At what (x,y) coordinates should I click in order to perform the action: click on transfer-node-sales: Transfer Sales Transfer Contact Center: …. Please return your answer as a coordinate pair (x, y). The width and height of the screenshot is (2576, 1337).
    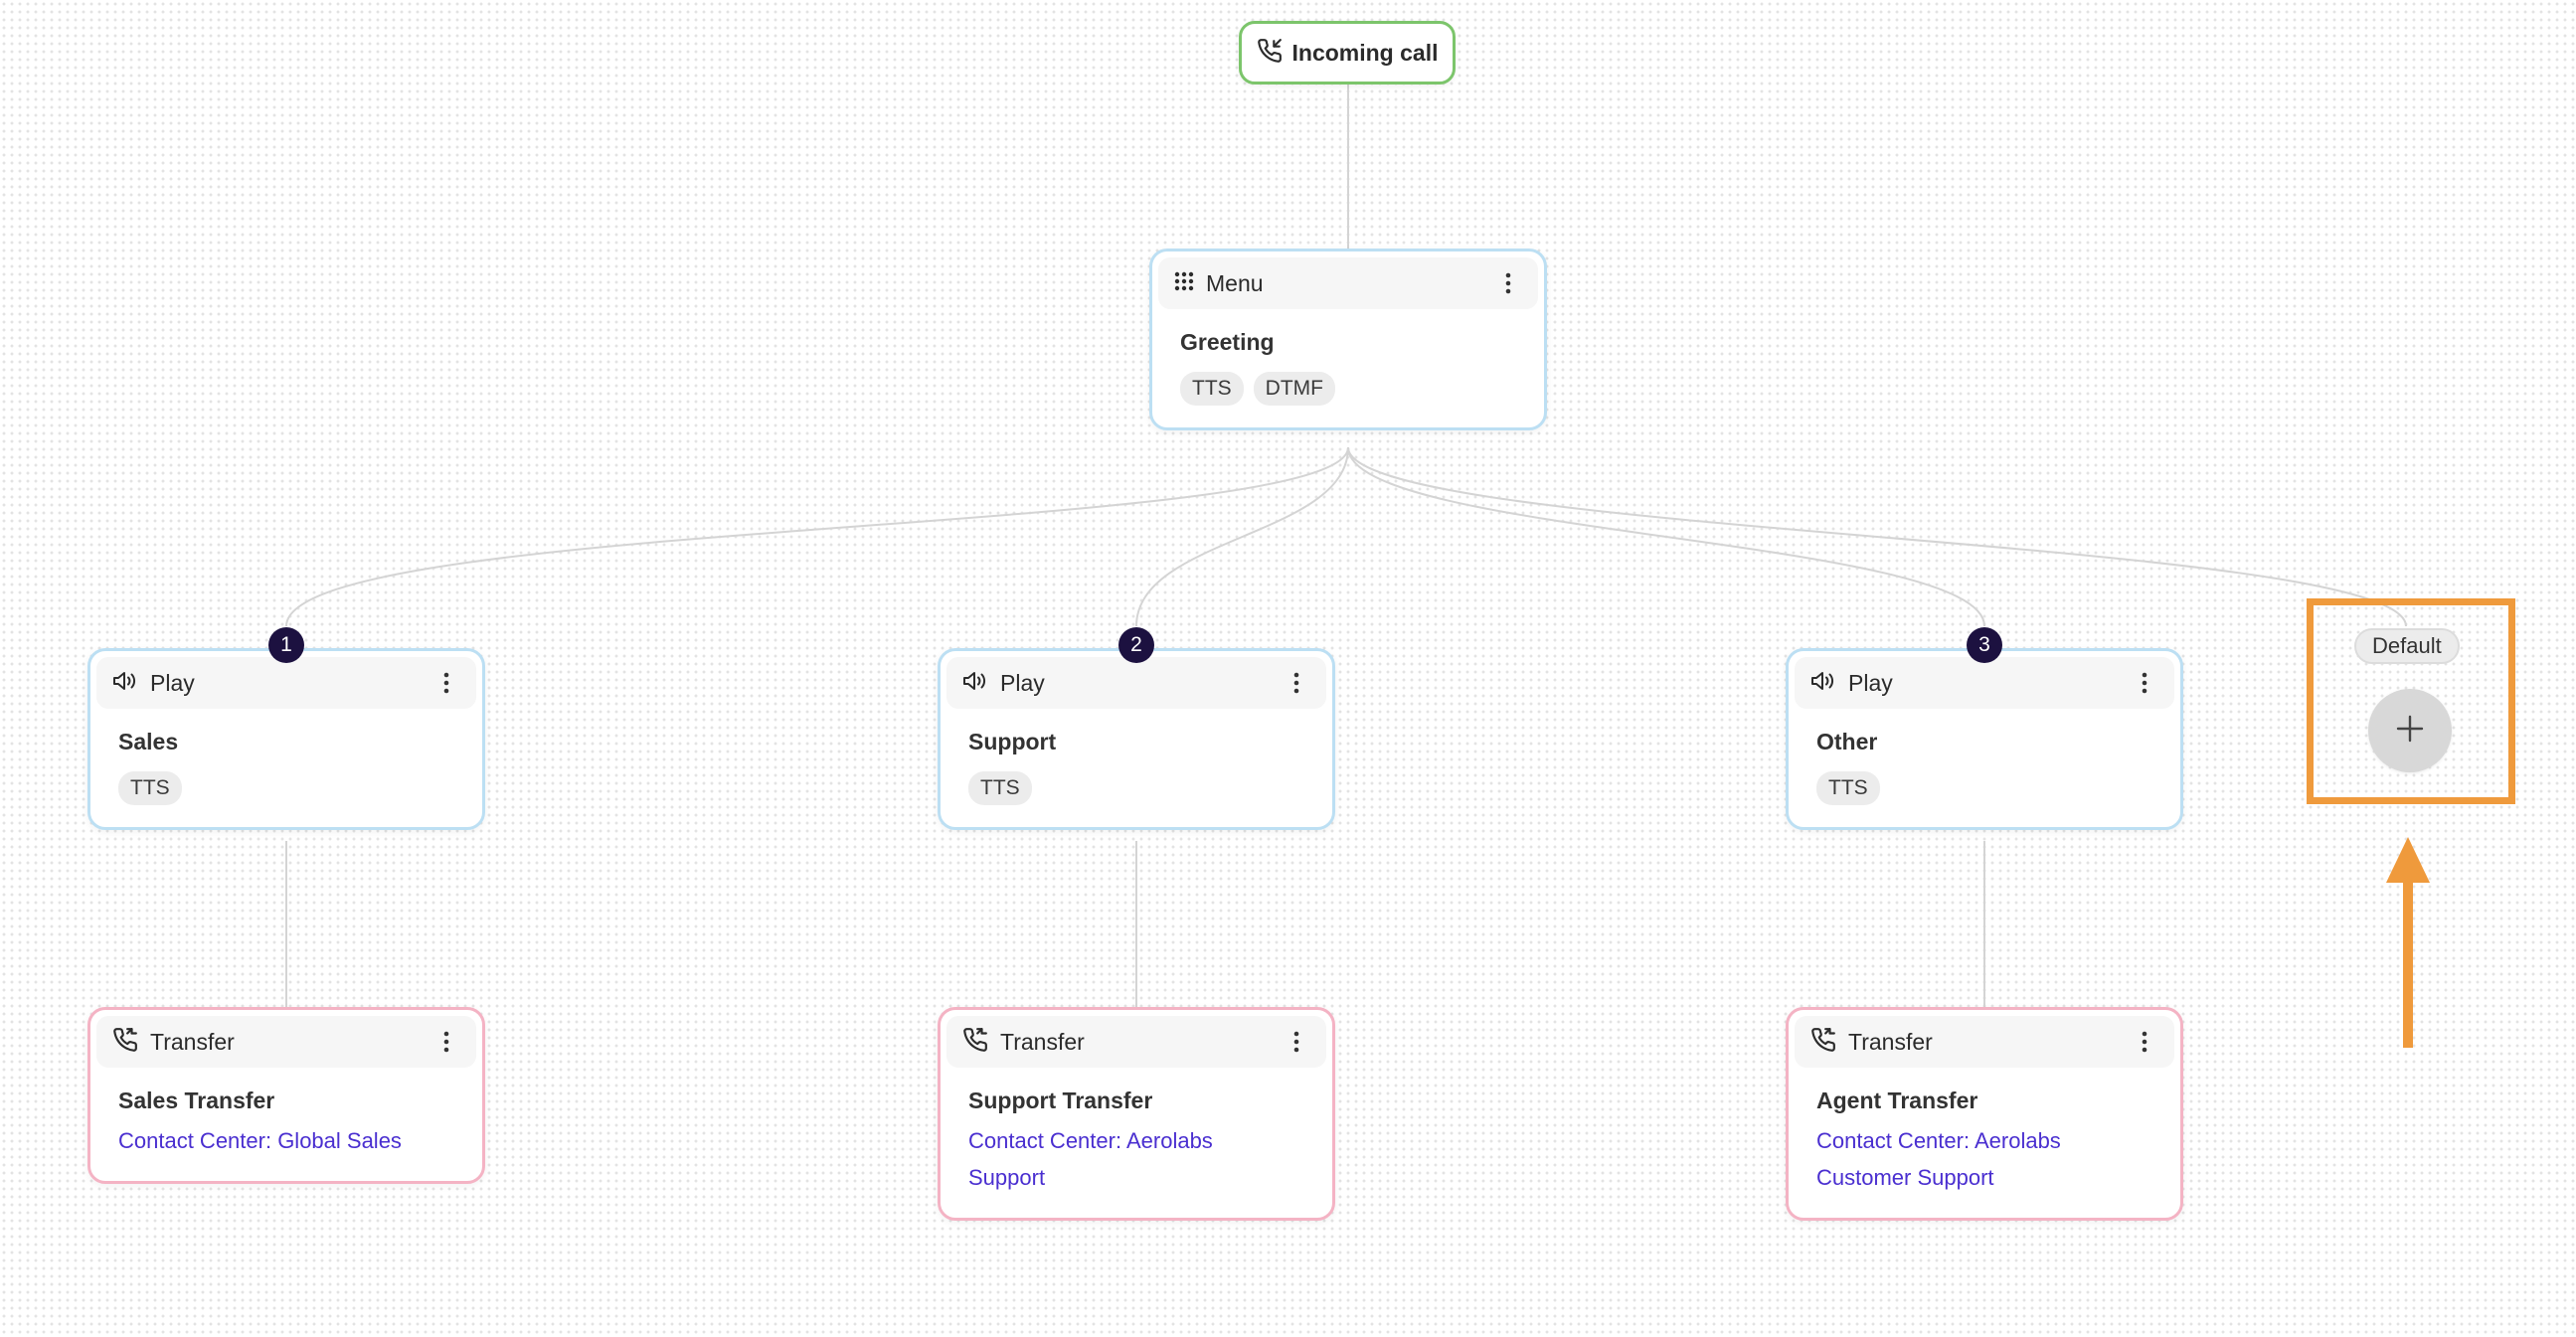
    Looking at the image, I should click on (286, 1095).